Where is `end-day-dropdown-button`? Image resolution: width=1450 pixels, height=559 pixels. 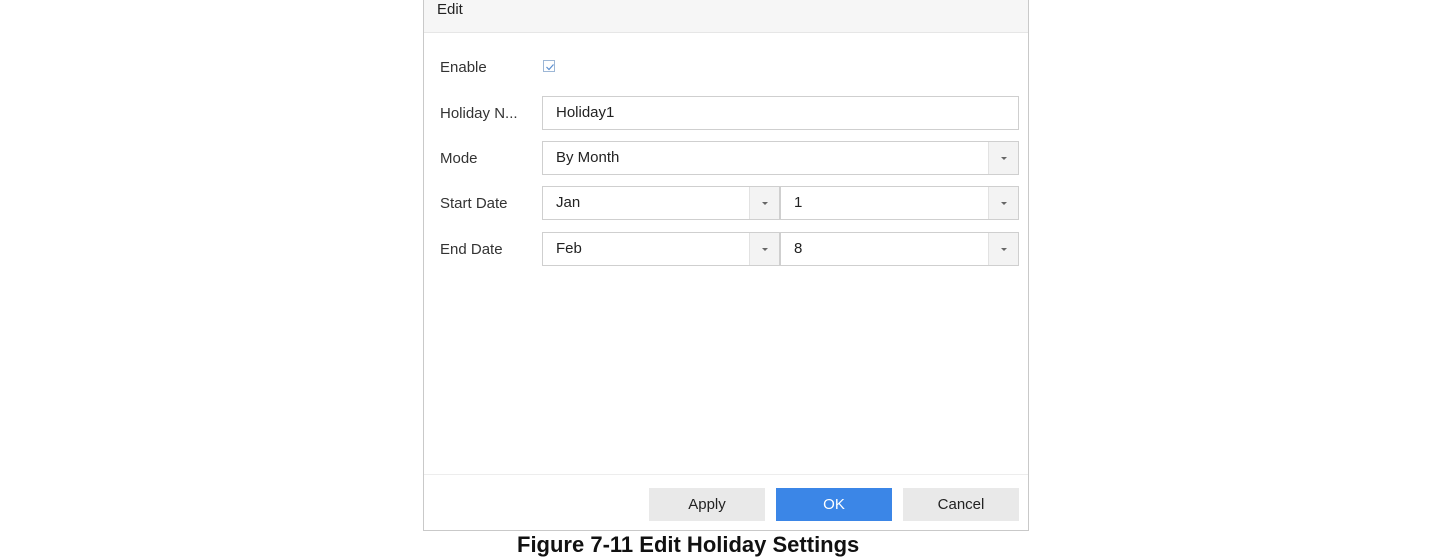
end-day-dropdown-button is located at coordinates (1003, 249).